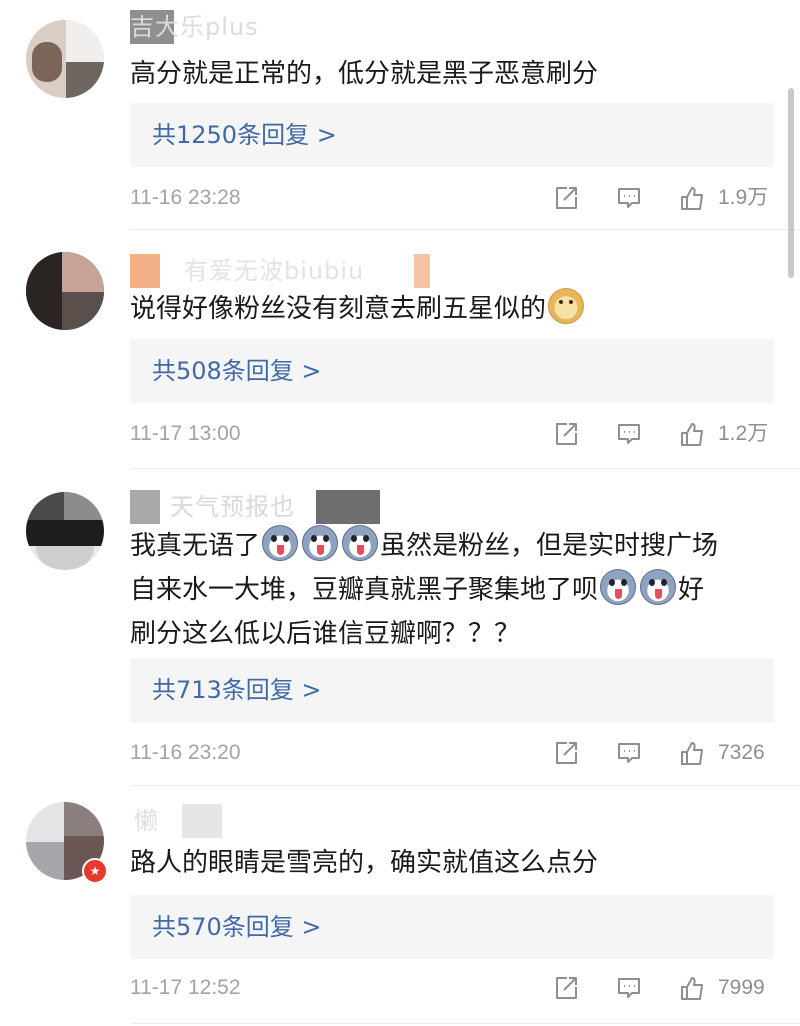  Describe the element at coordinates (566, 306) in the screenshot. I see `doge-emoji-icon` at that location.